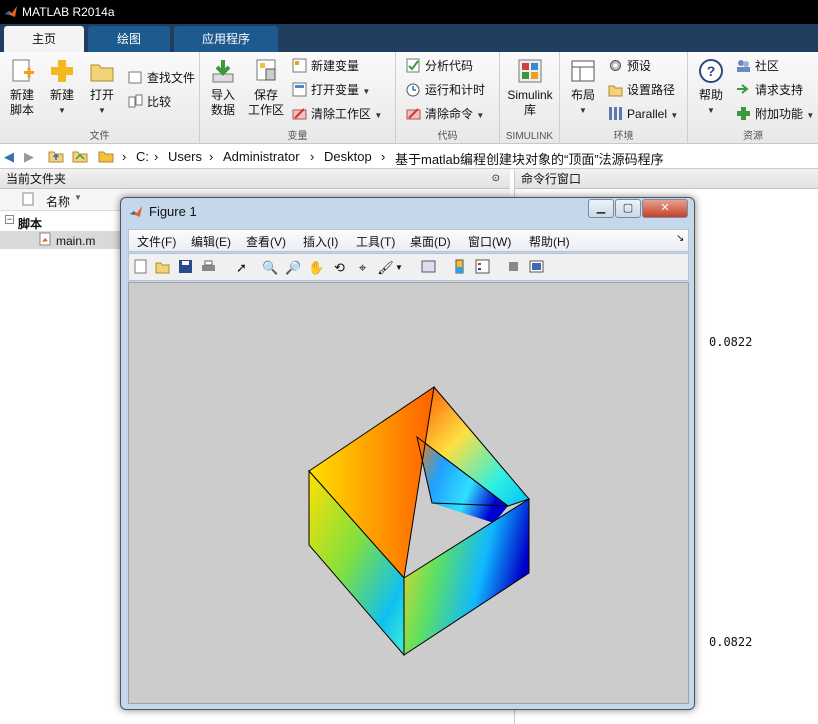 This screenshot has width=818, height=724. What do you see at coordinates (629, 66) in the screenshot?
I see `preferences-button: 预设` at bounding box center [629, 66].